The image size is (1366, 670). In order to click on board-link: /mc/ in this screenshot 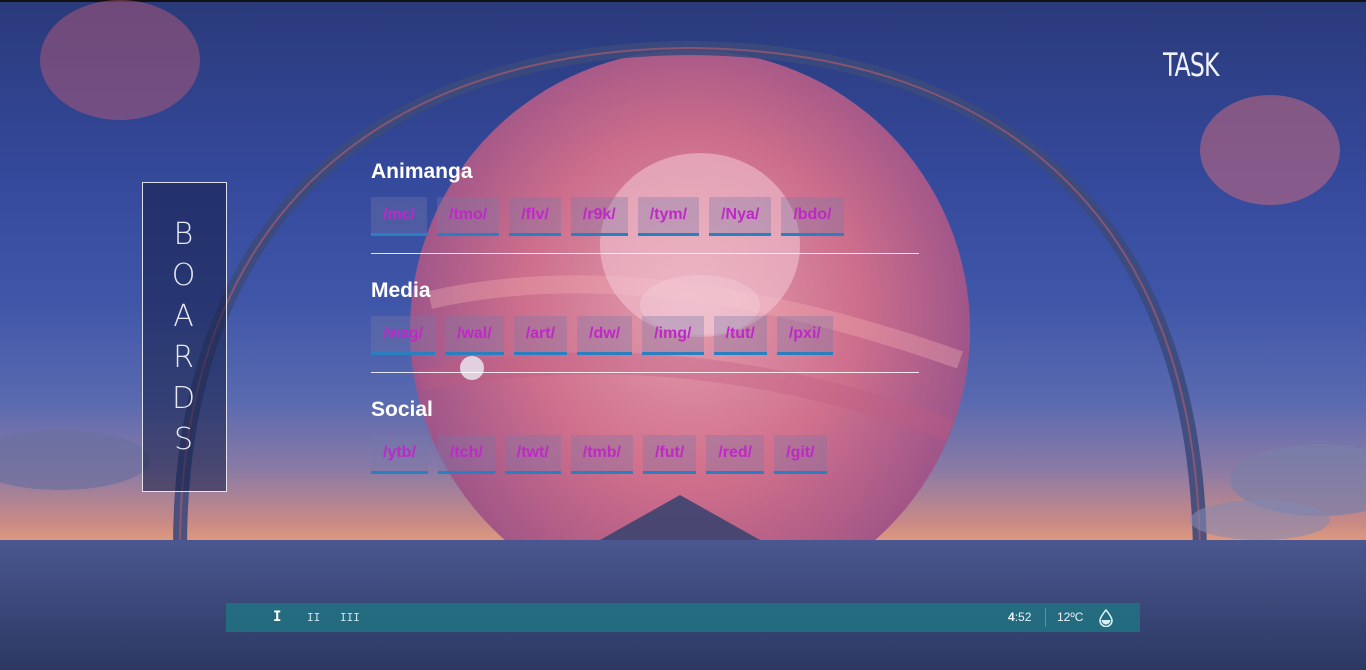, I will do `click(399, 216)`.